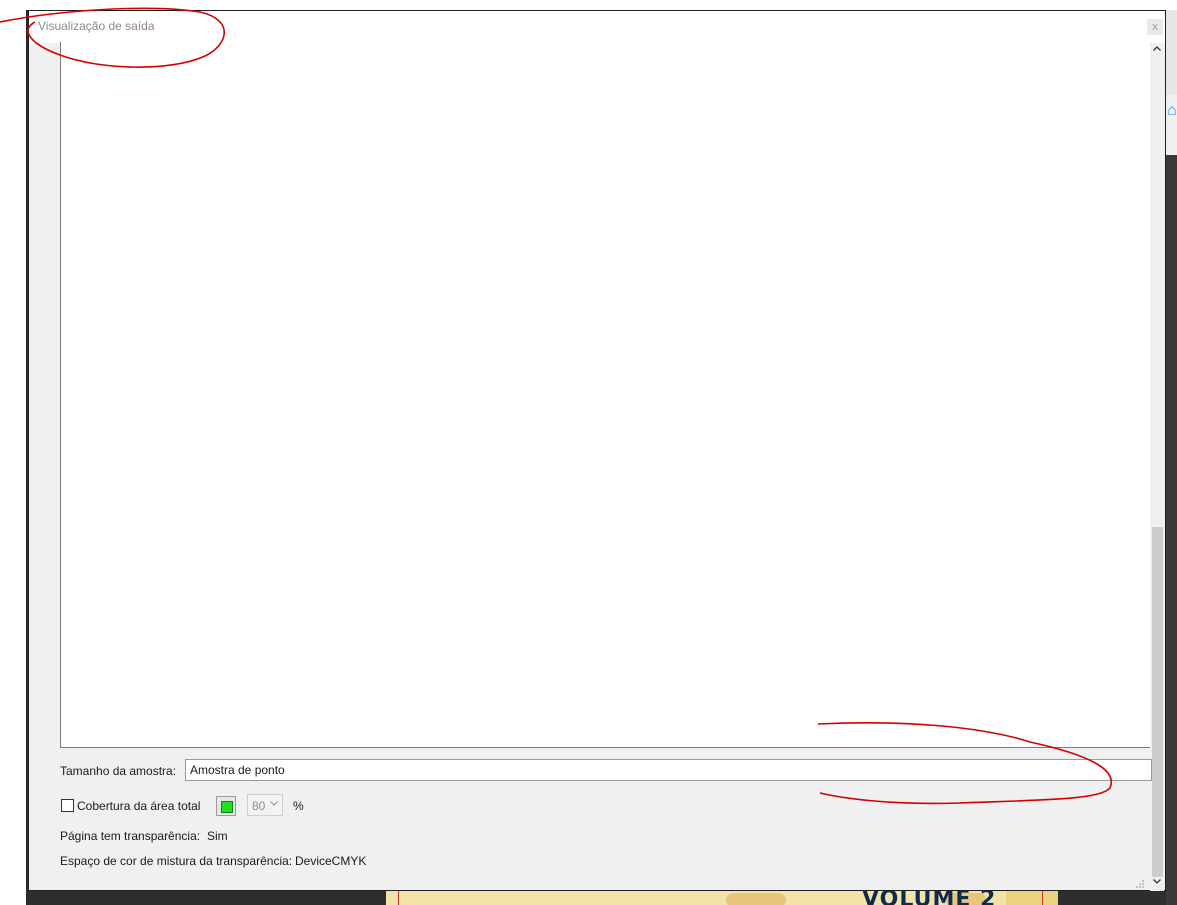  Describe the element at coordinates (1140, 884) in the screenshot. I see `resize-grip-icon` at that location.